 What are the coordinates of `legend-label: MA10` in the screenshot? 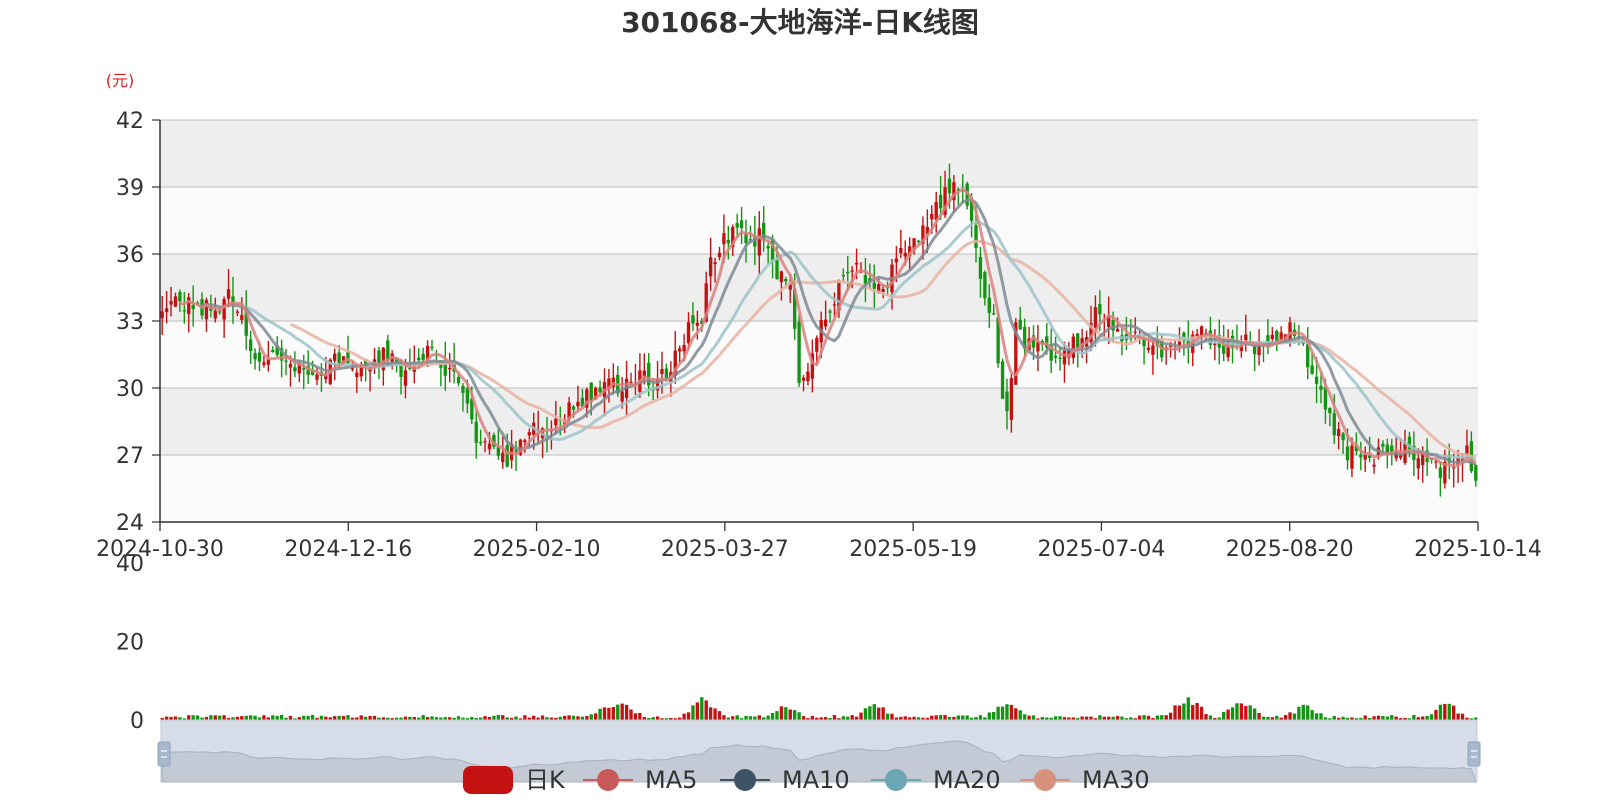 It's located at (816, 780).